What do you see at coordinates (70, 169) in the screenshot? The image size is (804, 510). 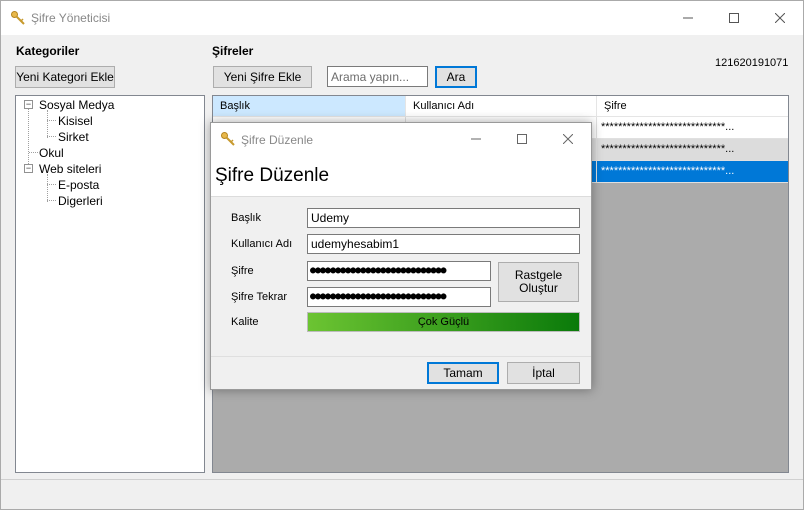 I see `tree-item-web-siteleri: Web siteleri` at bounding box center [70, 169].